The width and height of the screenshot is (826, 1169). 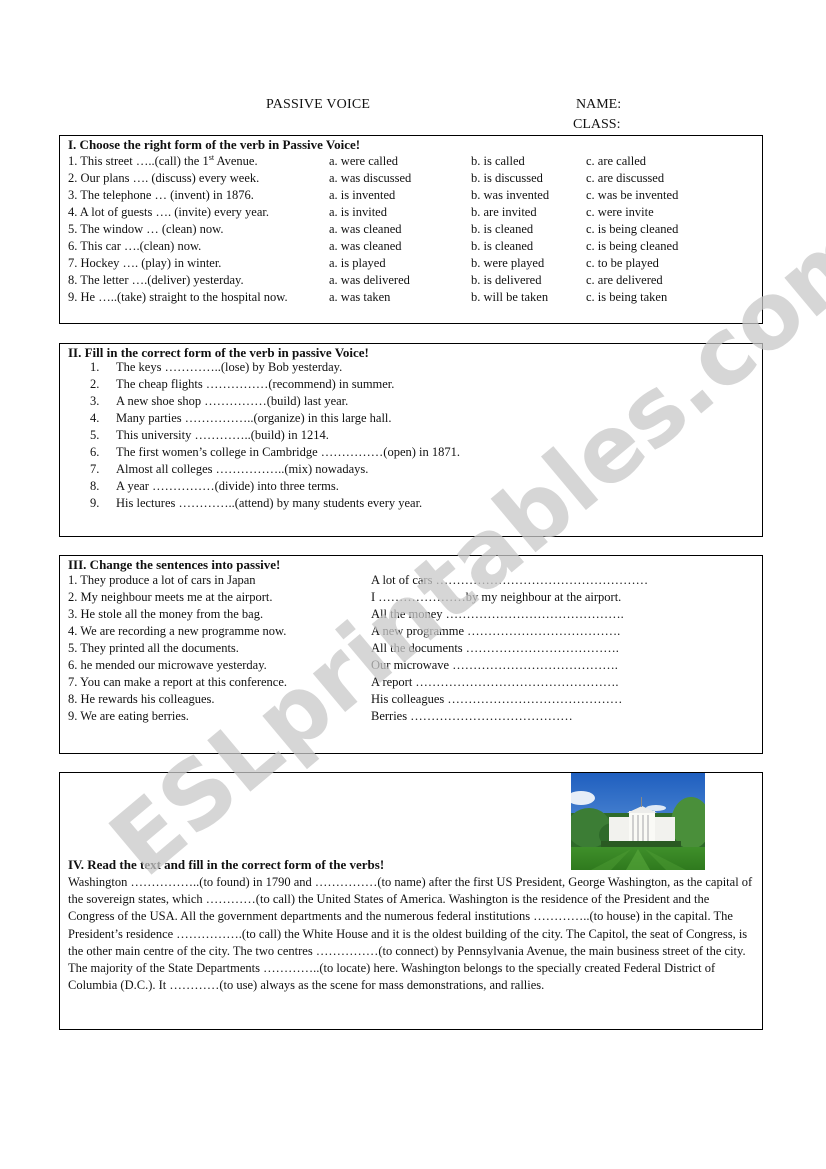 I want to click on active-sentence: 2. My neighbour meets me at the airport., so click(x=170, y=597).